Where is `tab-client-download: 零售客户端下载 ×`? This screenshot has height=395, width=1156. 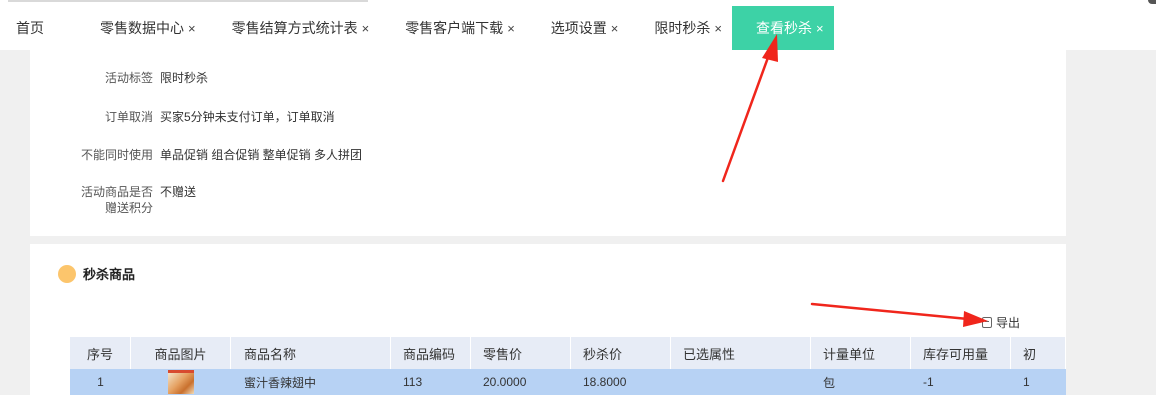 tab-client-download: 零售客户端下载 × is located at coordinates (464, 28).